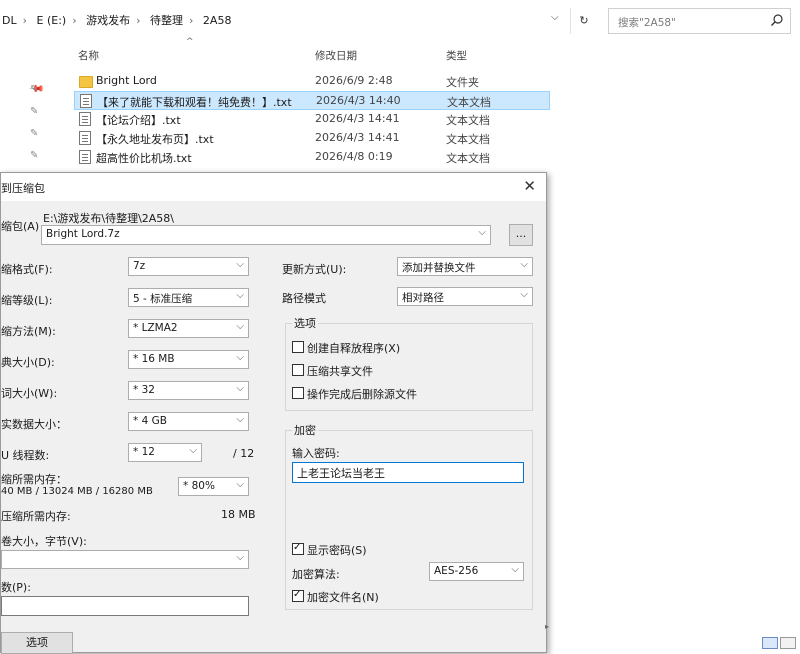  I want to click on solid-block-select: * 4 GB ⌵, so click(188, 421).